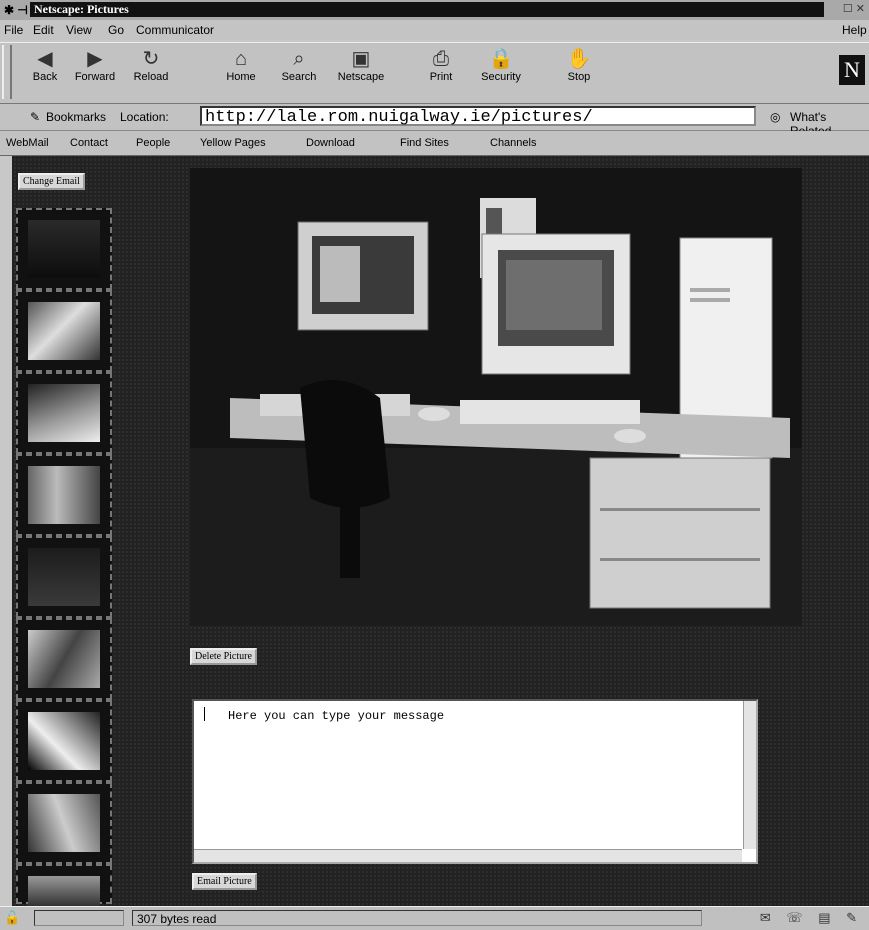 This screenshot has width=869, height=930. What do you see at coordinates (299, 59) in the screenshot?
I see `search-icon: ⌕` at bounding box center [299, 59].